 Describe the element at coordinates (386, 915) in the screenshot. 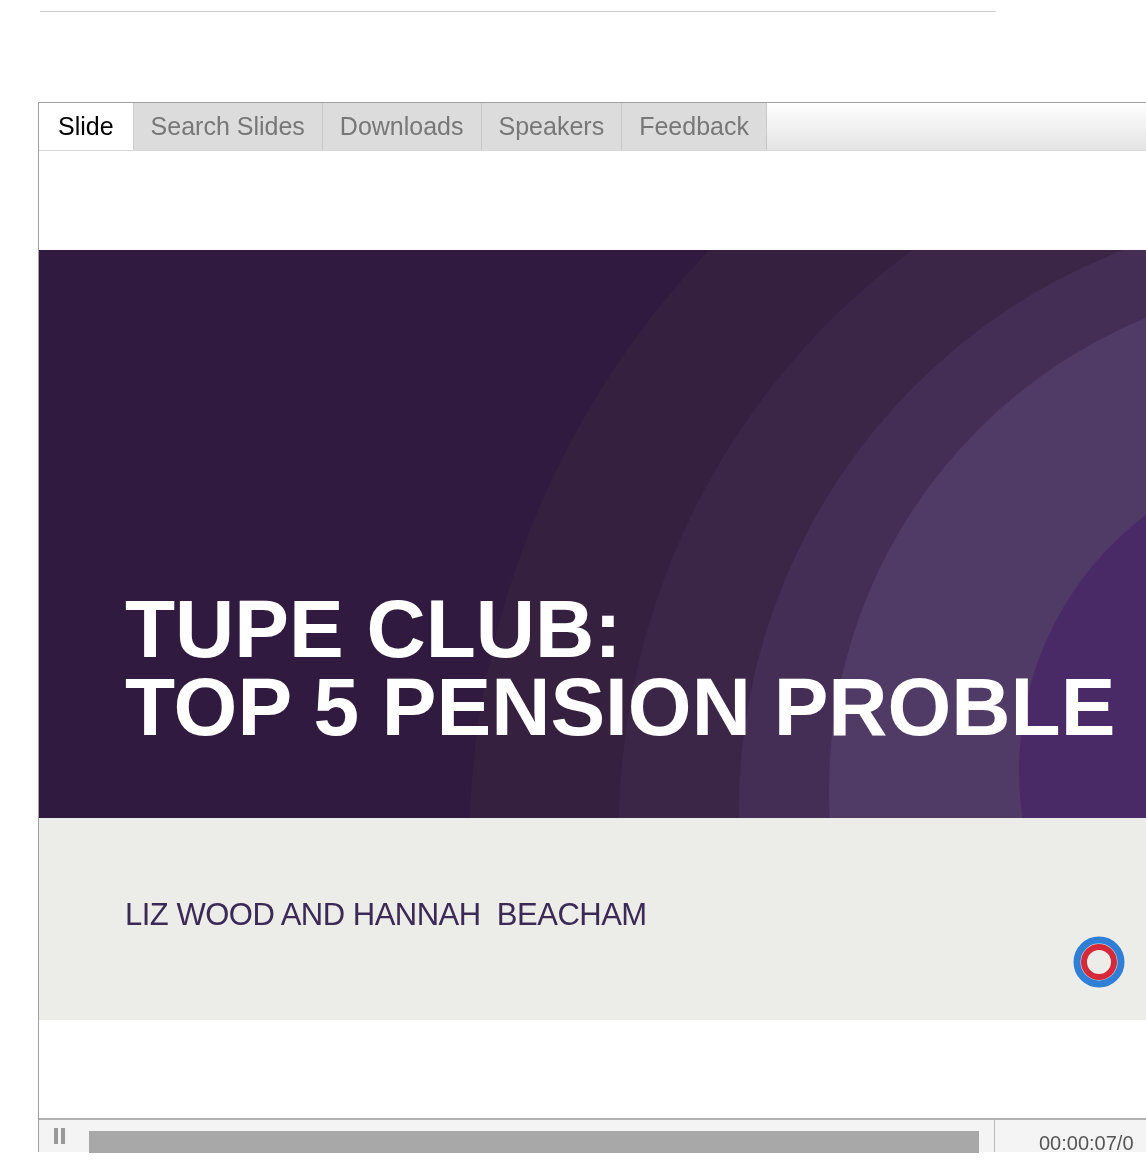

I see `presenter-names: LIZ WOOD AND HANNAH BEACHAM` at that location.